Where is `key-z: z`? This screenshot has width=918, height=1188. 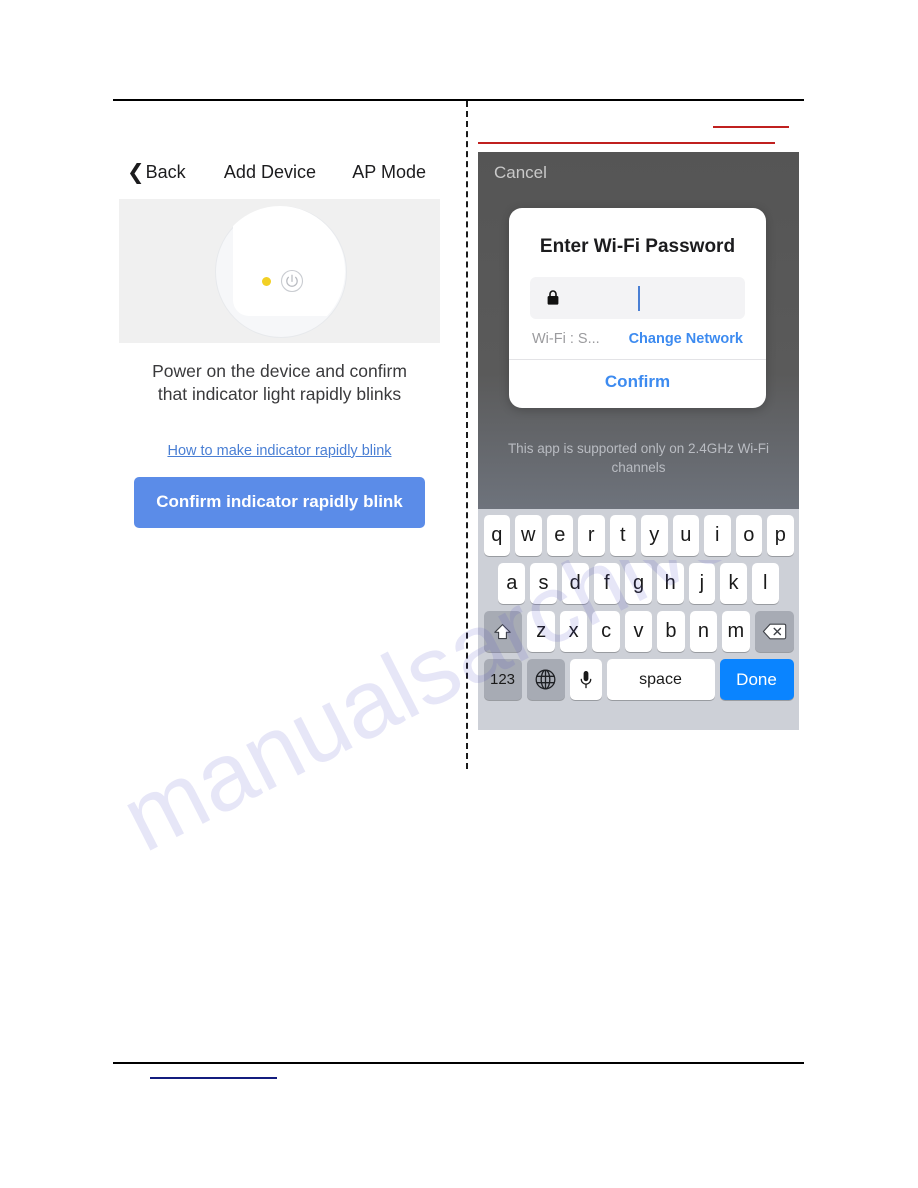
key-z: z is located at coordinates (541, 631).